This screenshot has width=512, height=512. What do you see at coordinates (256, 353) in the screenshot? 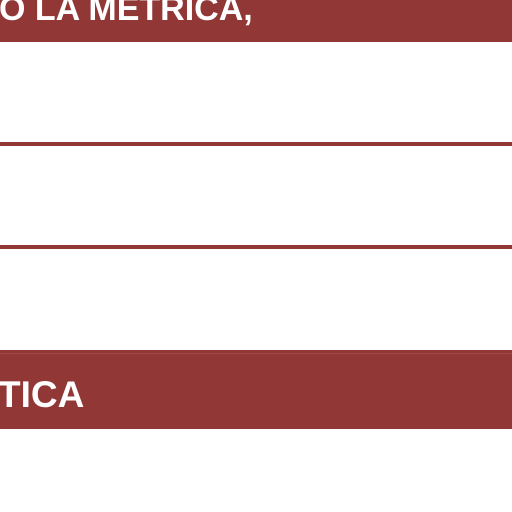
I see `banner-seam-line` at bounding box center [256, 353].